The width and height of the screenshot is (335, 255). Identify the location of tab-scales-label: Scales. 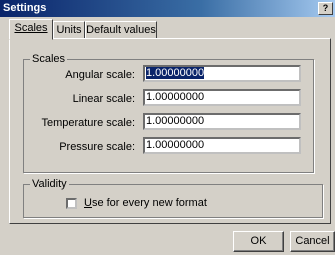
(31, 28).